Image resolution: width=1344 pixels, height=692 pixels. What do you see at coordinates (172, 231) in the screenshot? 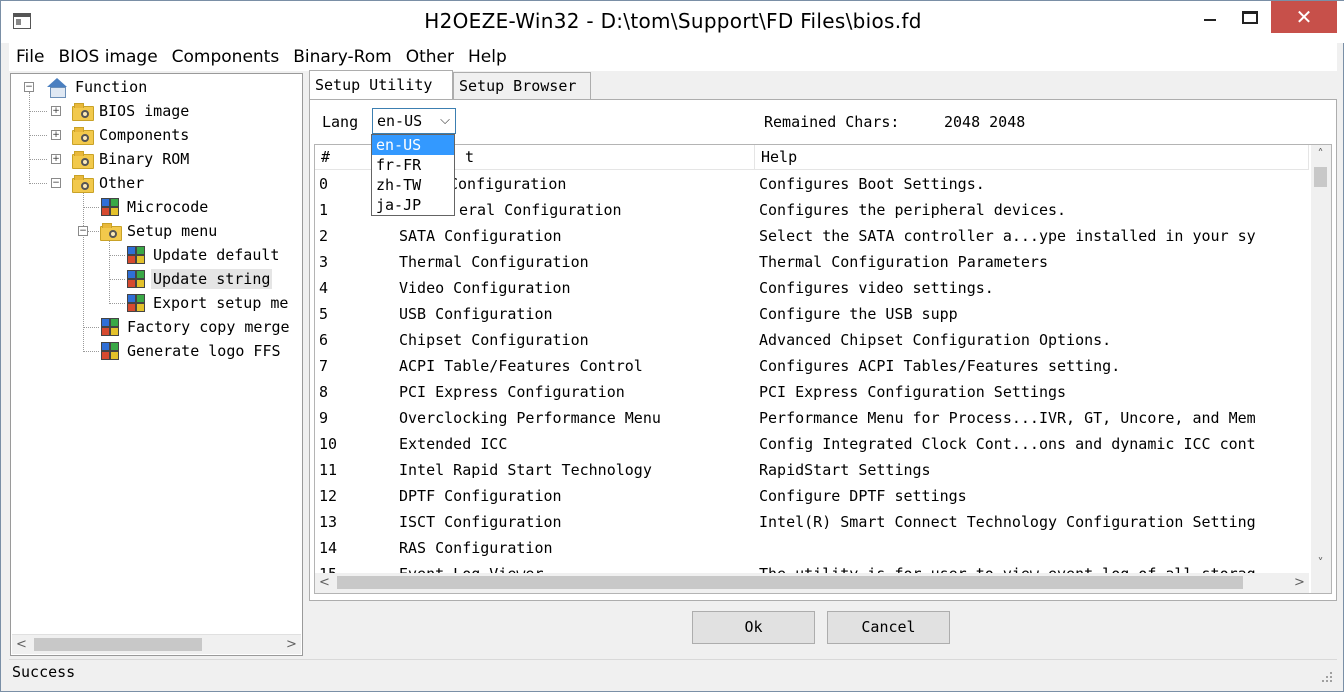
I see `tree-item-label: Setup menu` at bounding box center [172, 231].